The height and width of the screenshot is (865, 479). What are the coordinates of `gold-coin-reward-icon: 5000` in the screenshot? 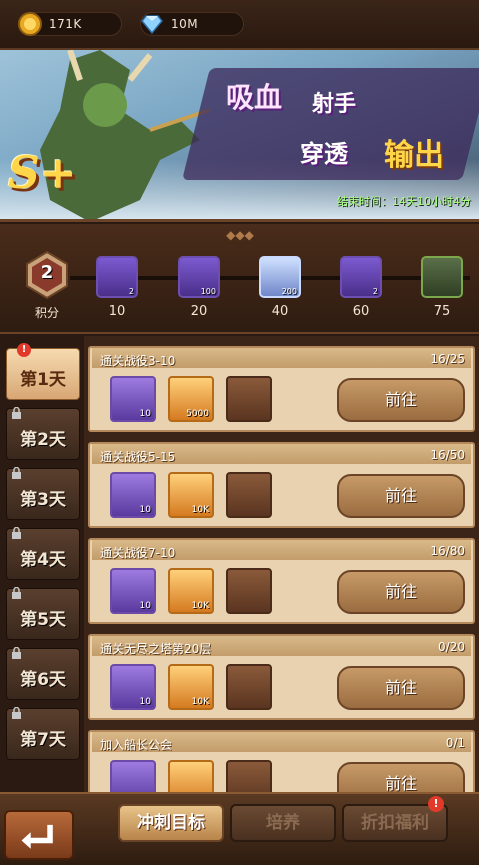 It's located at (191, 399).